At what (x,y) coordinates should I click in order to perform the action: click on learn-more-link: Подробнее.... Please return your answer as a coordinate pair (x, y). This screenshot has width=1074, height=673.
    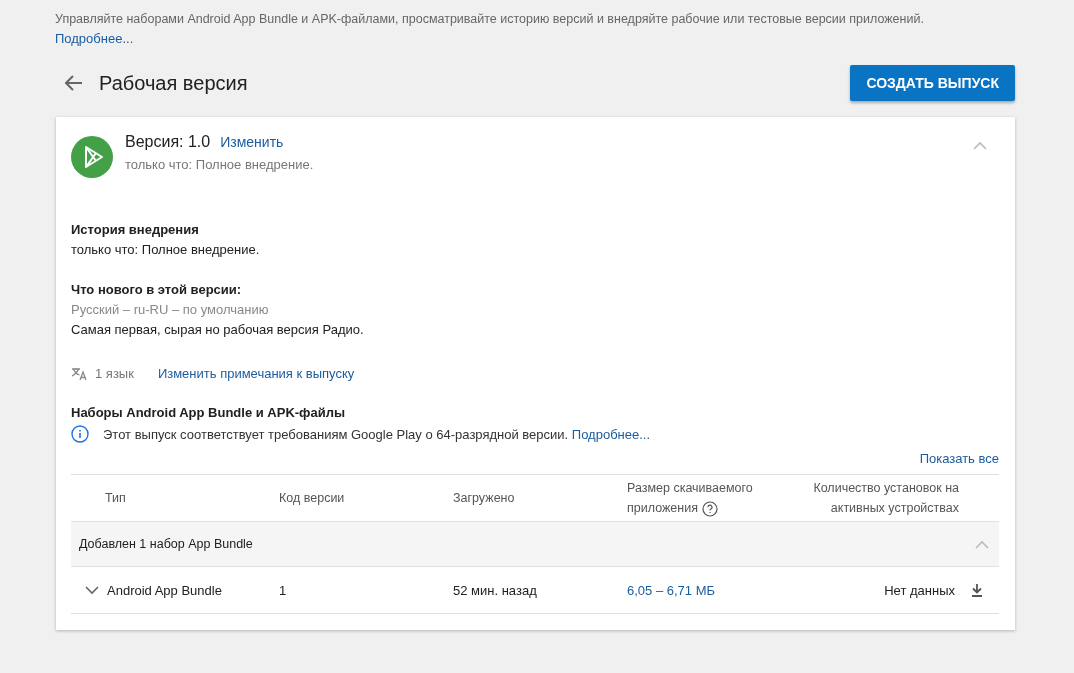
    Looking at the image, I should click on (611, 434).